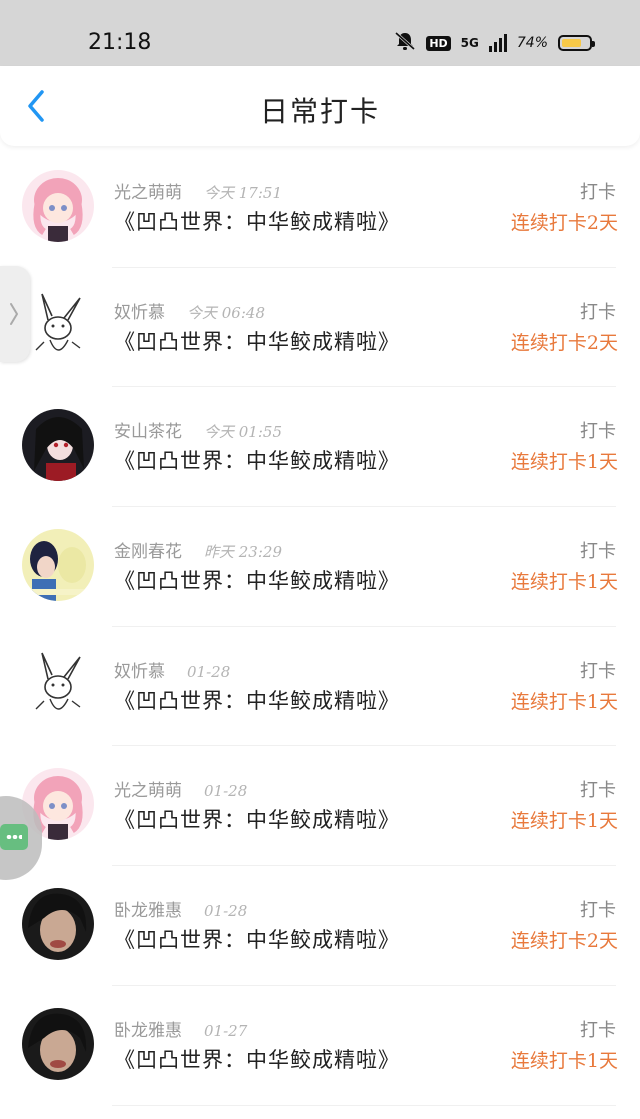 The image size is (640, 1119). What do you see at coordinates (438, 43) in the screenshot?
I see `hd-icon: HD` at bounding box center [438, 43].